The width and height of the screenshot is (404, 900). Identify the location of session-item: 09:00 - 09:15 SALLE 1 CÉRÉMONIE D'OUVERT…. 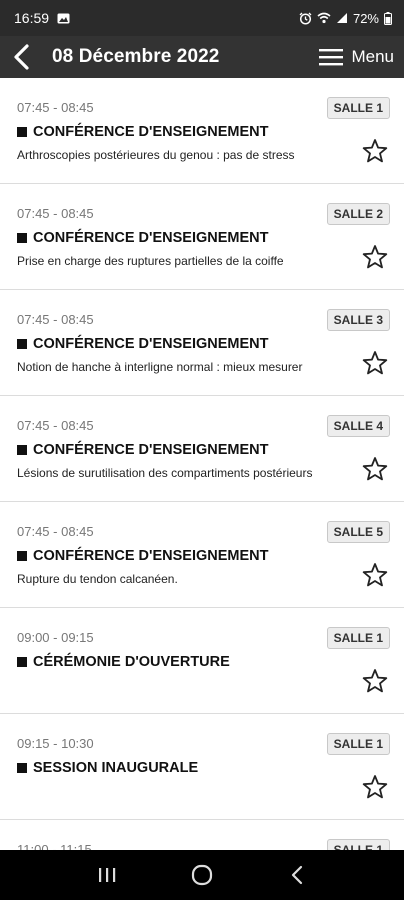
(202, 661).